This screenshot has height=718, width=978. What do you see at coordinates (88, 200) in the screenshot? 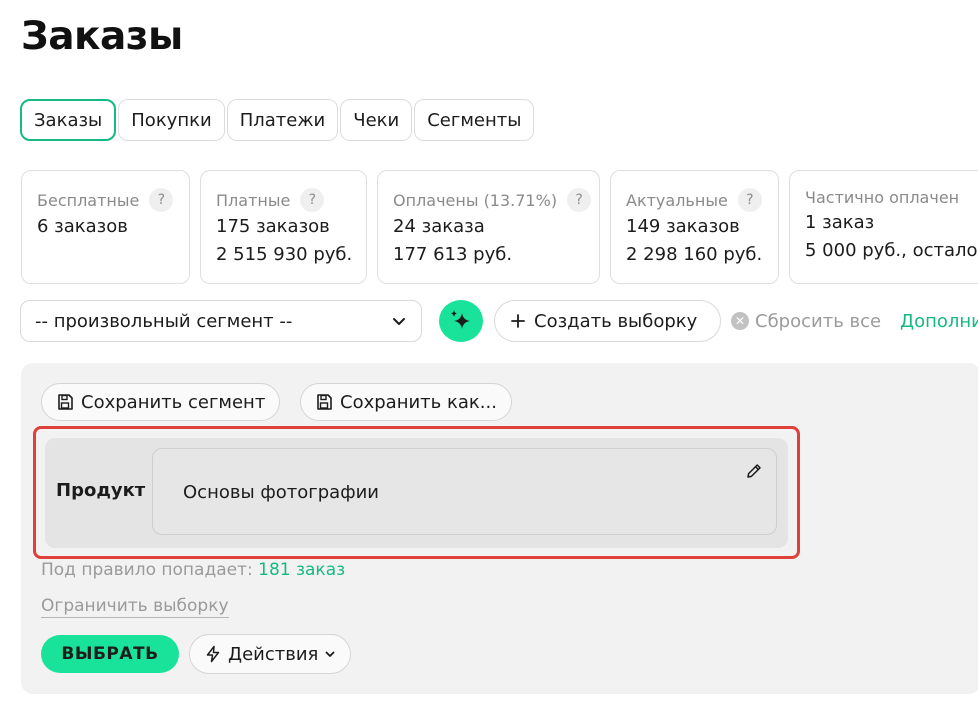
I see `stat-title: Бесплатные` at bounding box center [88, 200].